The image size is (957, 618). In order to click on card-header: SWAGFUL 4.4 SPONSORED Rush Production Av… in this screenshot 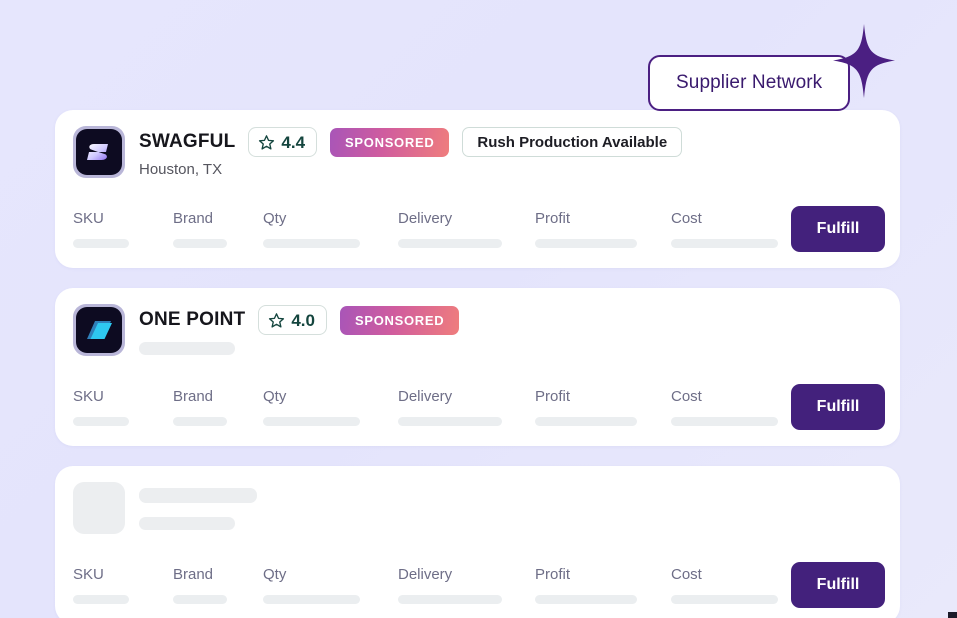, I will do `click(477, 154)`.